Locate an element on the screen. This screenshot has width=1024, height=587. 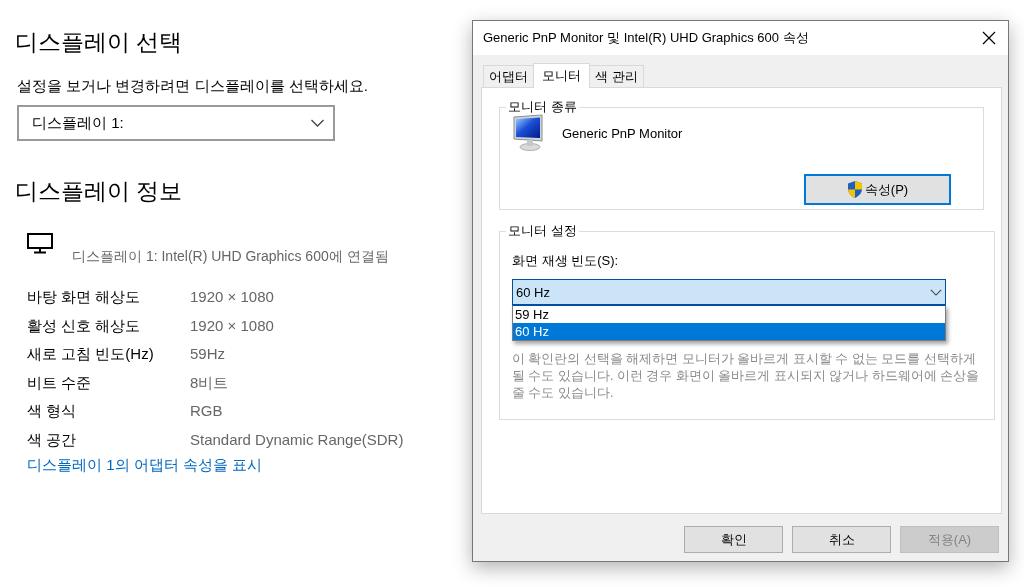
section-heading: 디스플레이 선택 is located at coordinates (99, 42).